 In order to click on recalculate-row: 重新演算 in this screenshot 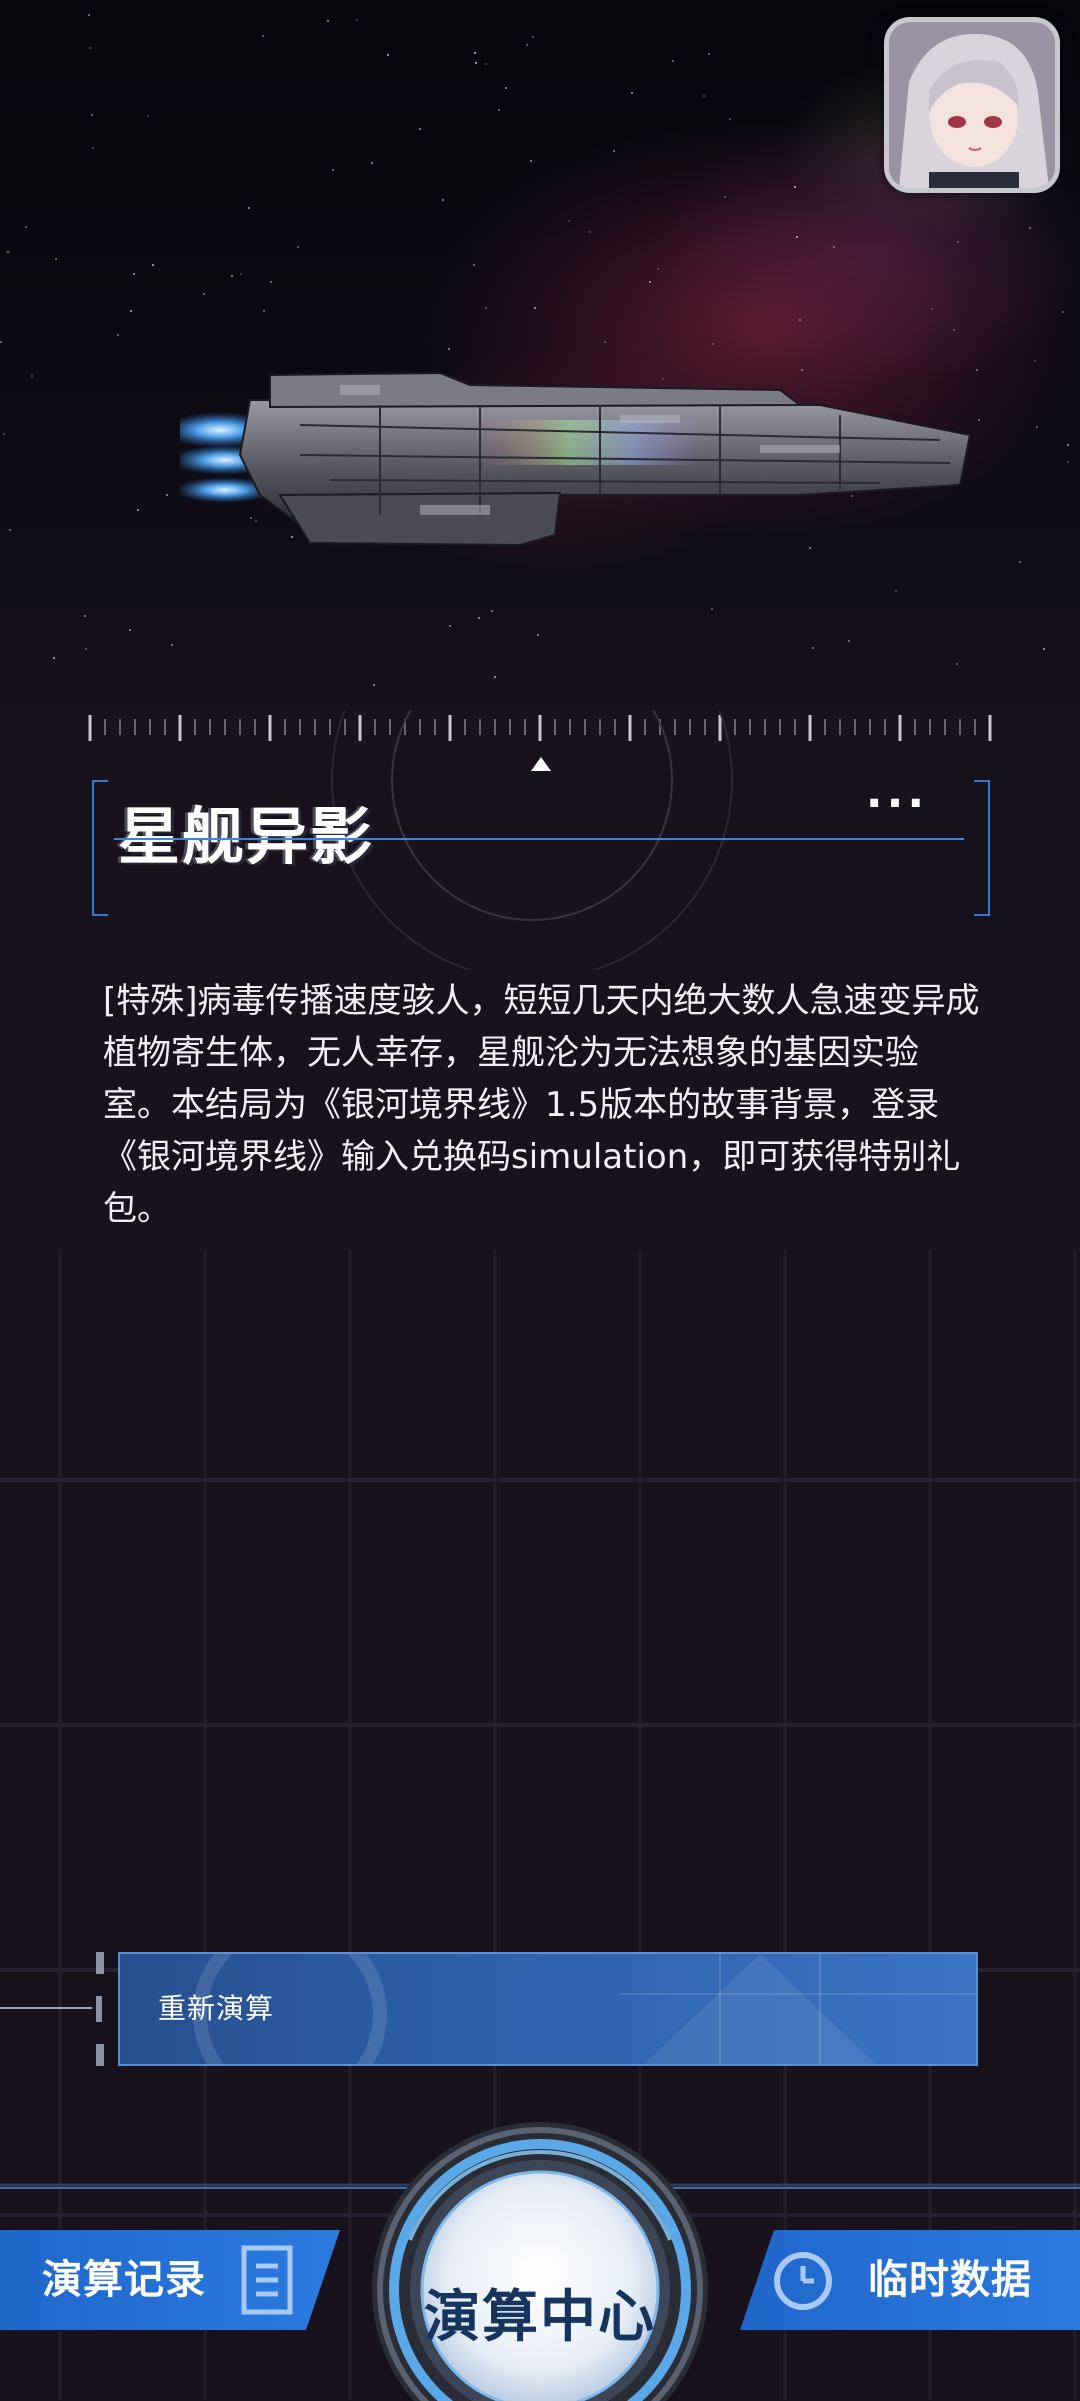, I will do `click(540, 2010)`.